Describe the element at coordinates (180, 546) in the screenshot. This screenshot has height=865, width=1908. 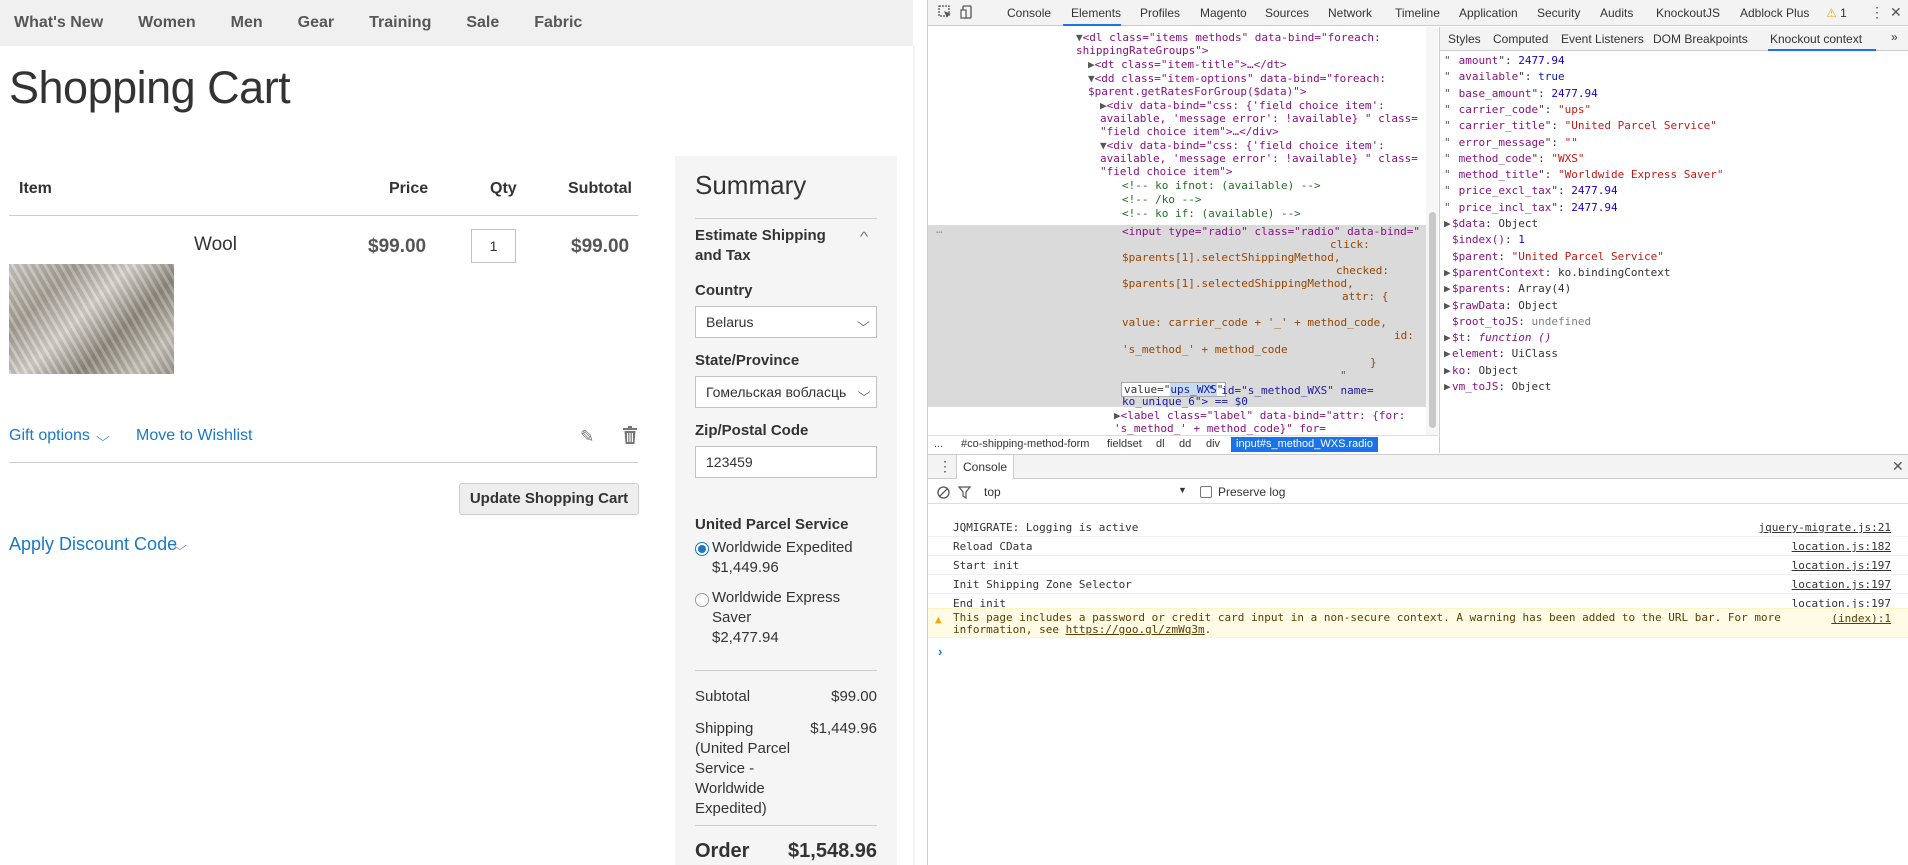
I see `chevron-down-icon: ⌵` at that location.